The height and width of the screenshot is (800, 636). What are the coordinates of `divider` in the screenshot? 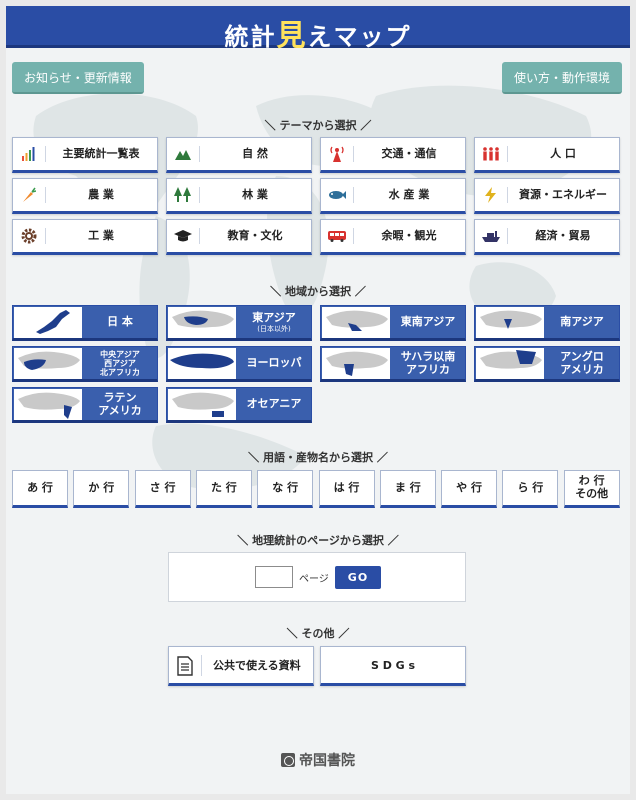 It's located at (201, 665).